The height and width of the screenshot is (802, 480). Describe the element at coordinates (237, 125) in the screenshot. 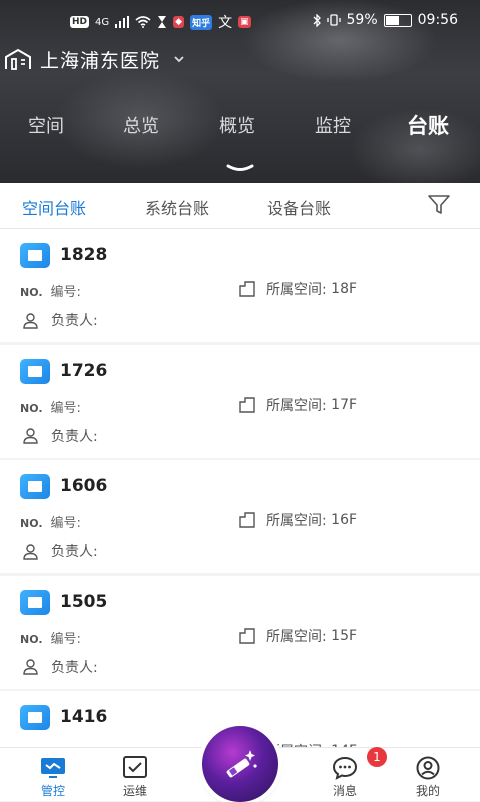

I see `tab-summary: 概览` at that location.